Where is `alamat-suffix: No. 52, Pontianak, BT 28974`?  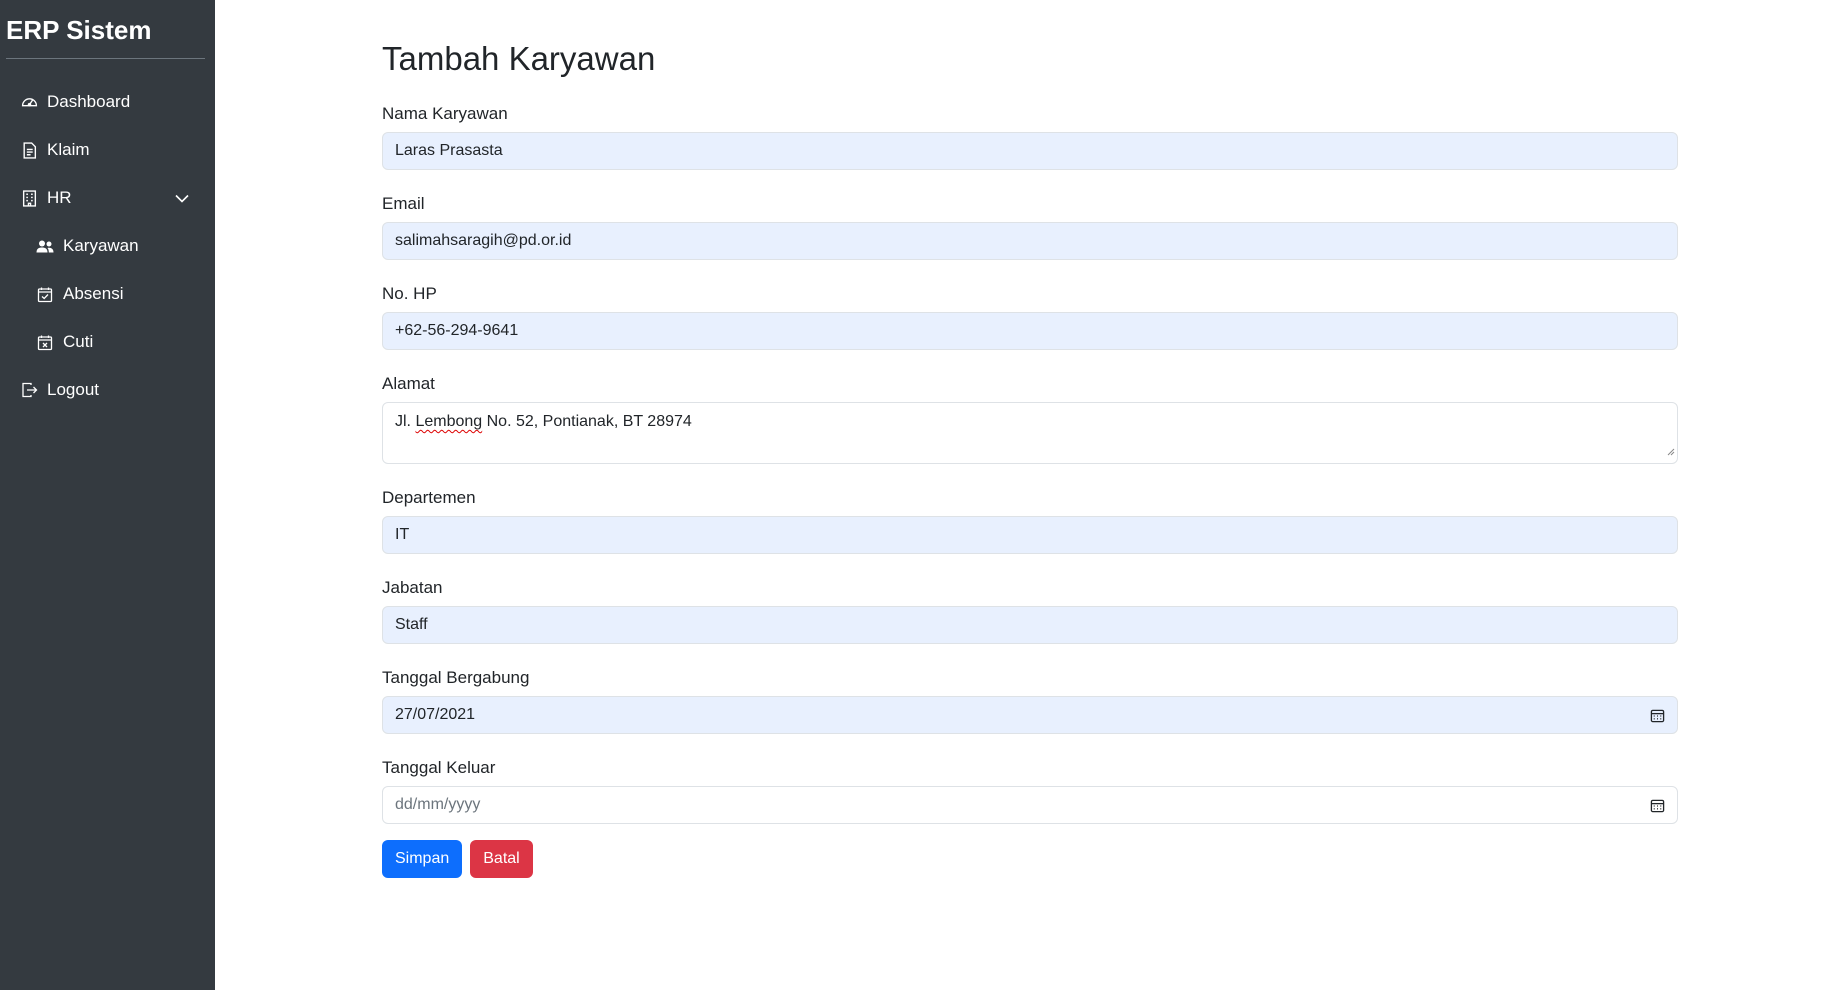 alamat-suffix: No. 52, Pontianak, BT 28974 is located at coordinates (587, 421).